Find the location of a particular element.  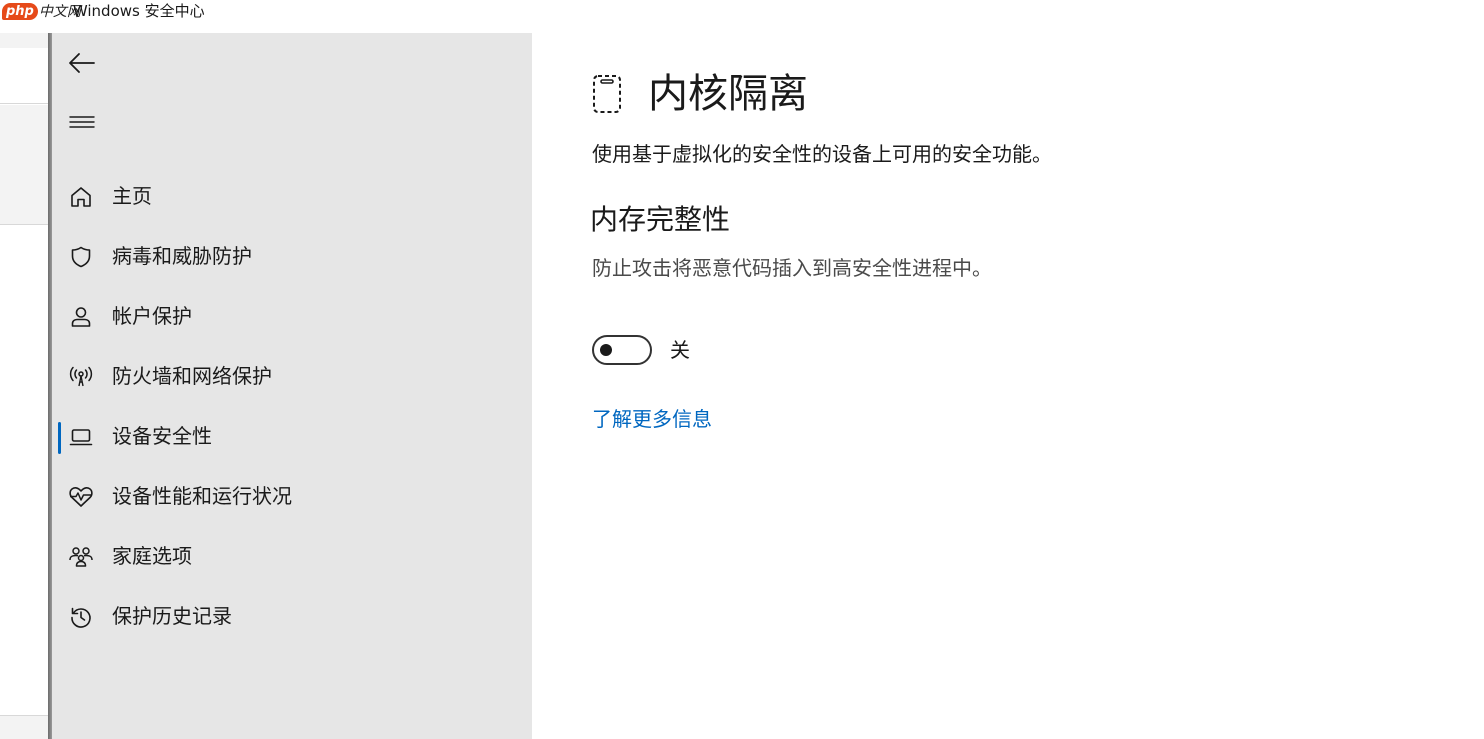

sidebar-item-label: 帐户保护 is located at coordinates (152, 316).